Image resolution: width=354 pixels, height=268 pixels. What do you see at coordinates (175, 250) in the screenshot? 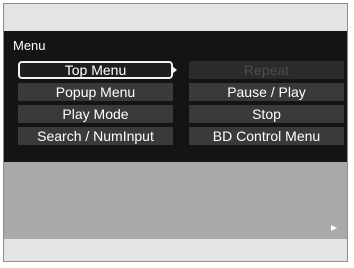
I see `bottom-band` at bounding box center [175, 250].